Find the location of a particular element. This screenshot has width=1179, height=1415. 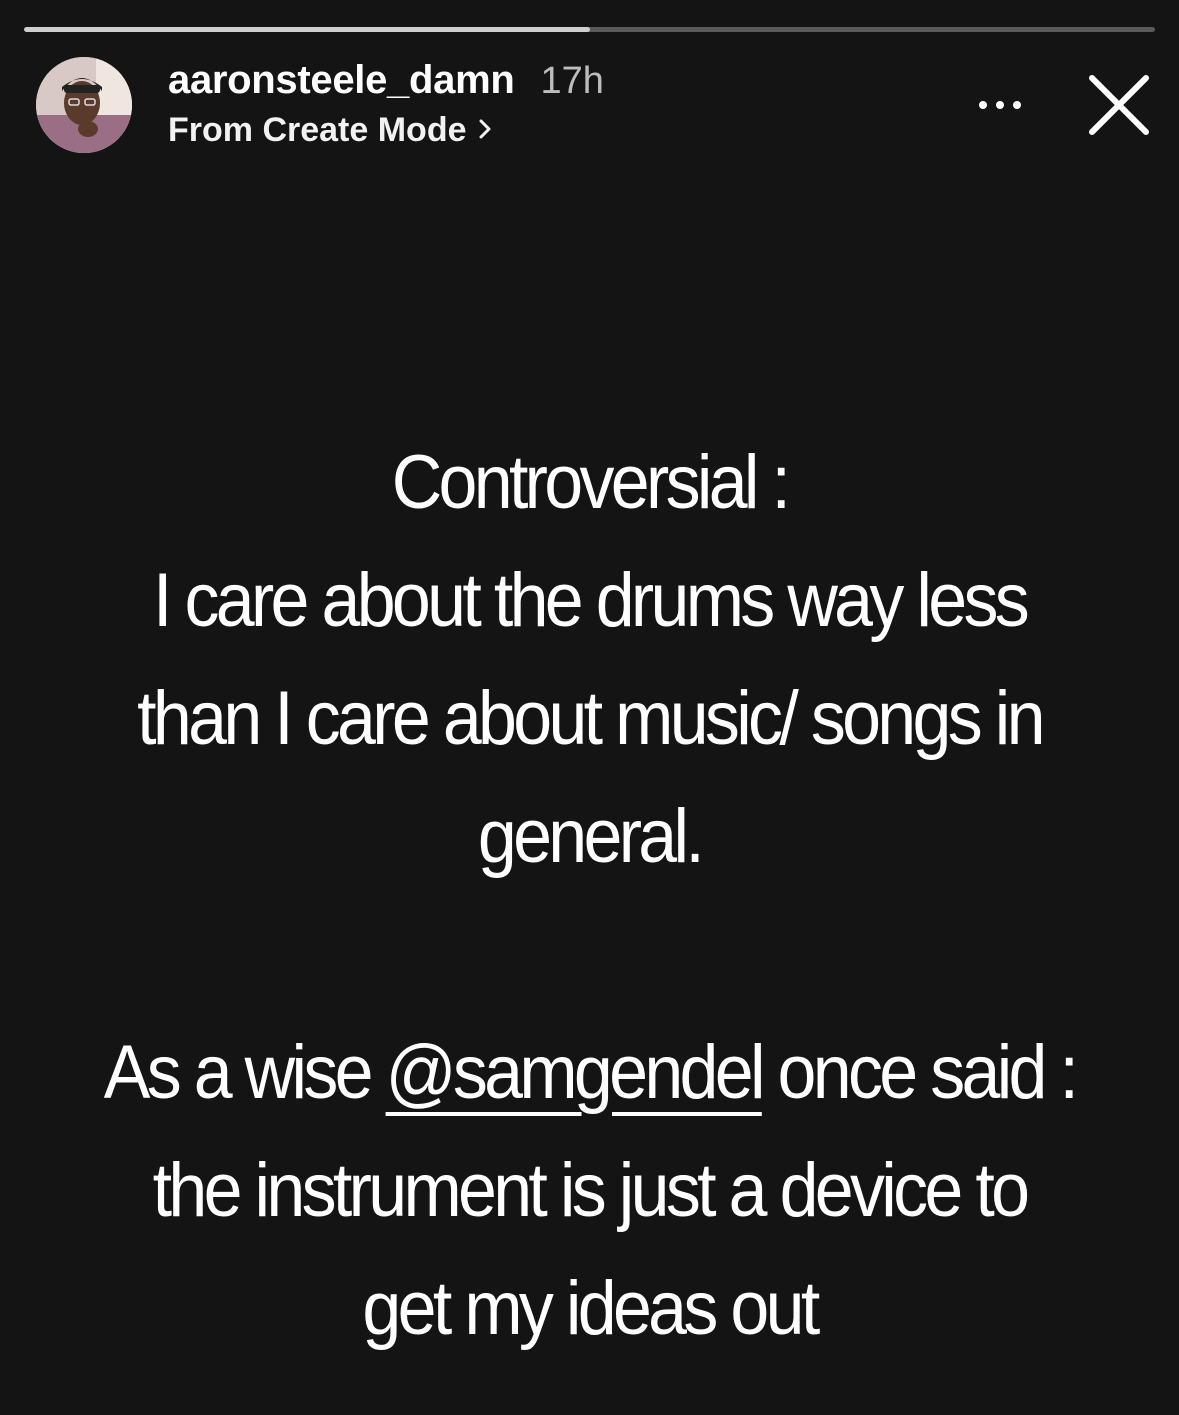

story-line-mention: As a wise @samgendel once said : is located at coordinates (589, 1073).